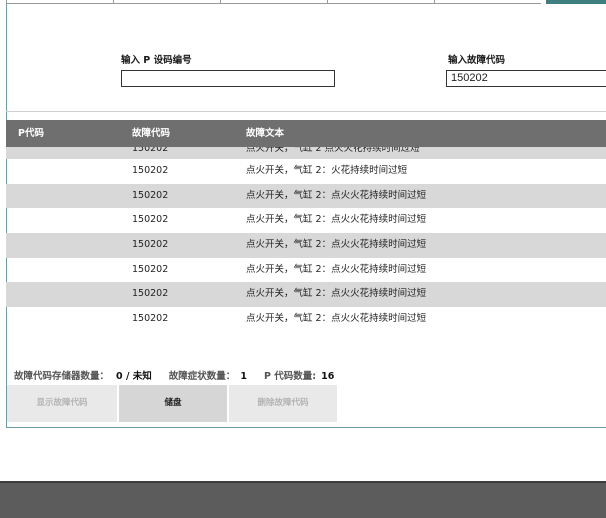  What do you see at coordinates (328, 376) in the screenshot?
I see `p-code-count-value: 16` at bounding box center [328, 376].